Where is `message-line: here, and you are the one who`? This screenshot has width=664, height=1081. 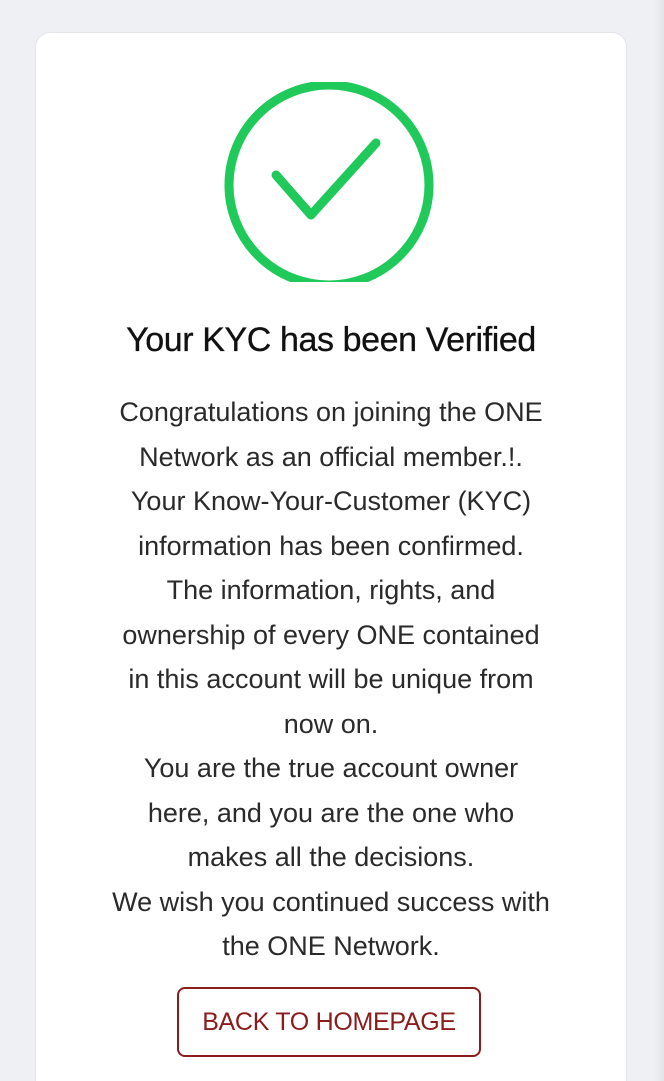
message-line: here, and you are the one who is located at coordinates (331, 812).